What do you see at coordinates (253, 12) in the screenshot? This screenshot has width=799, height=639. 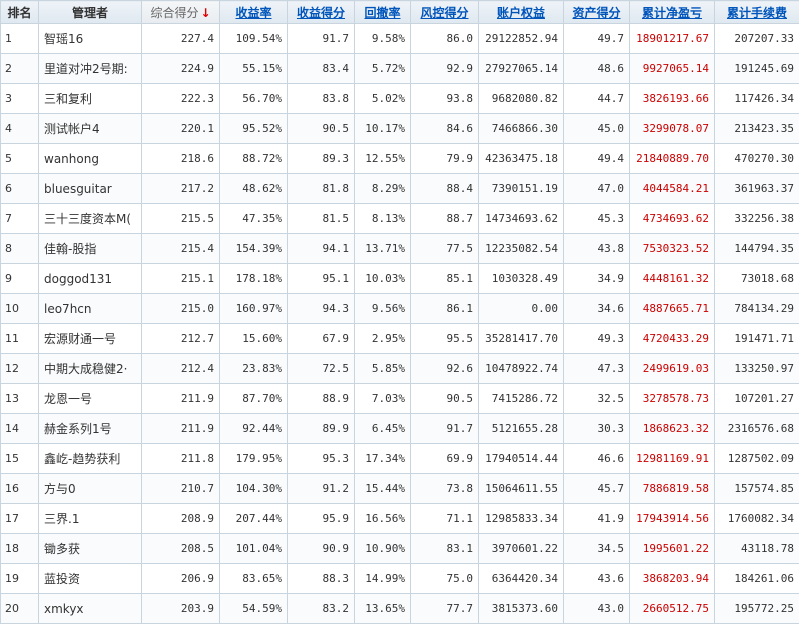 I see `header-return-rate-link: 收益率` at bounding box center [253, 12].